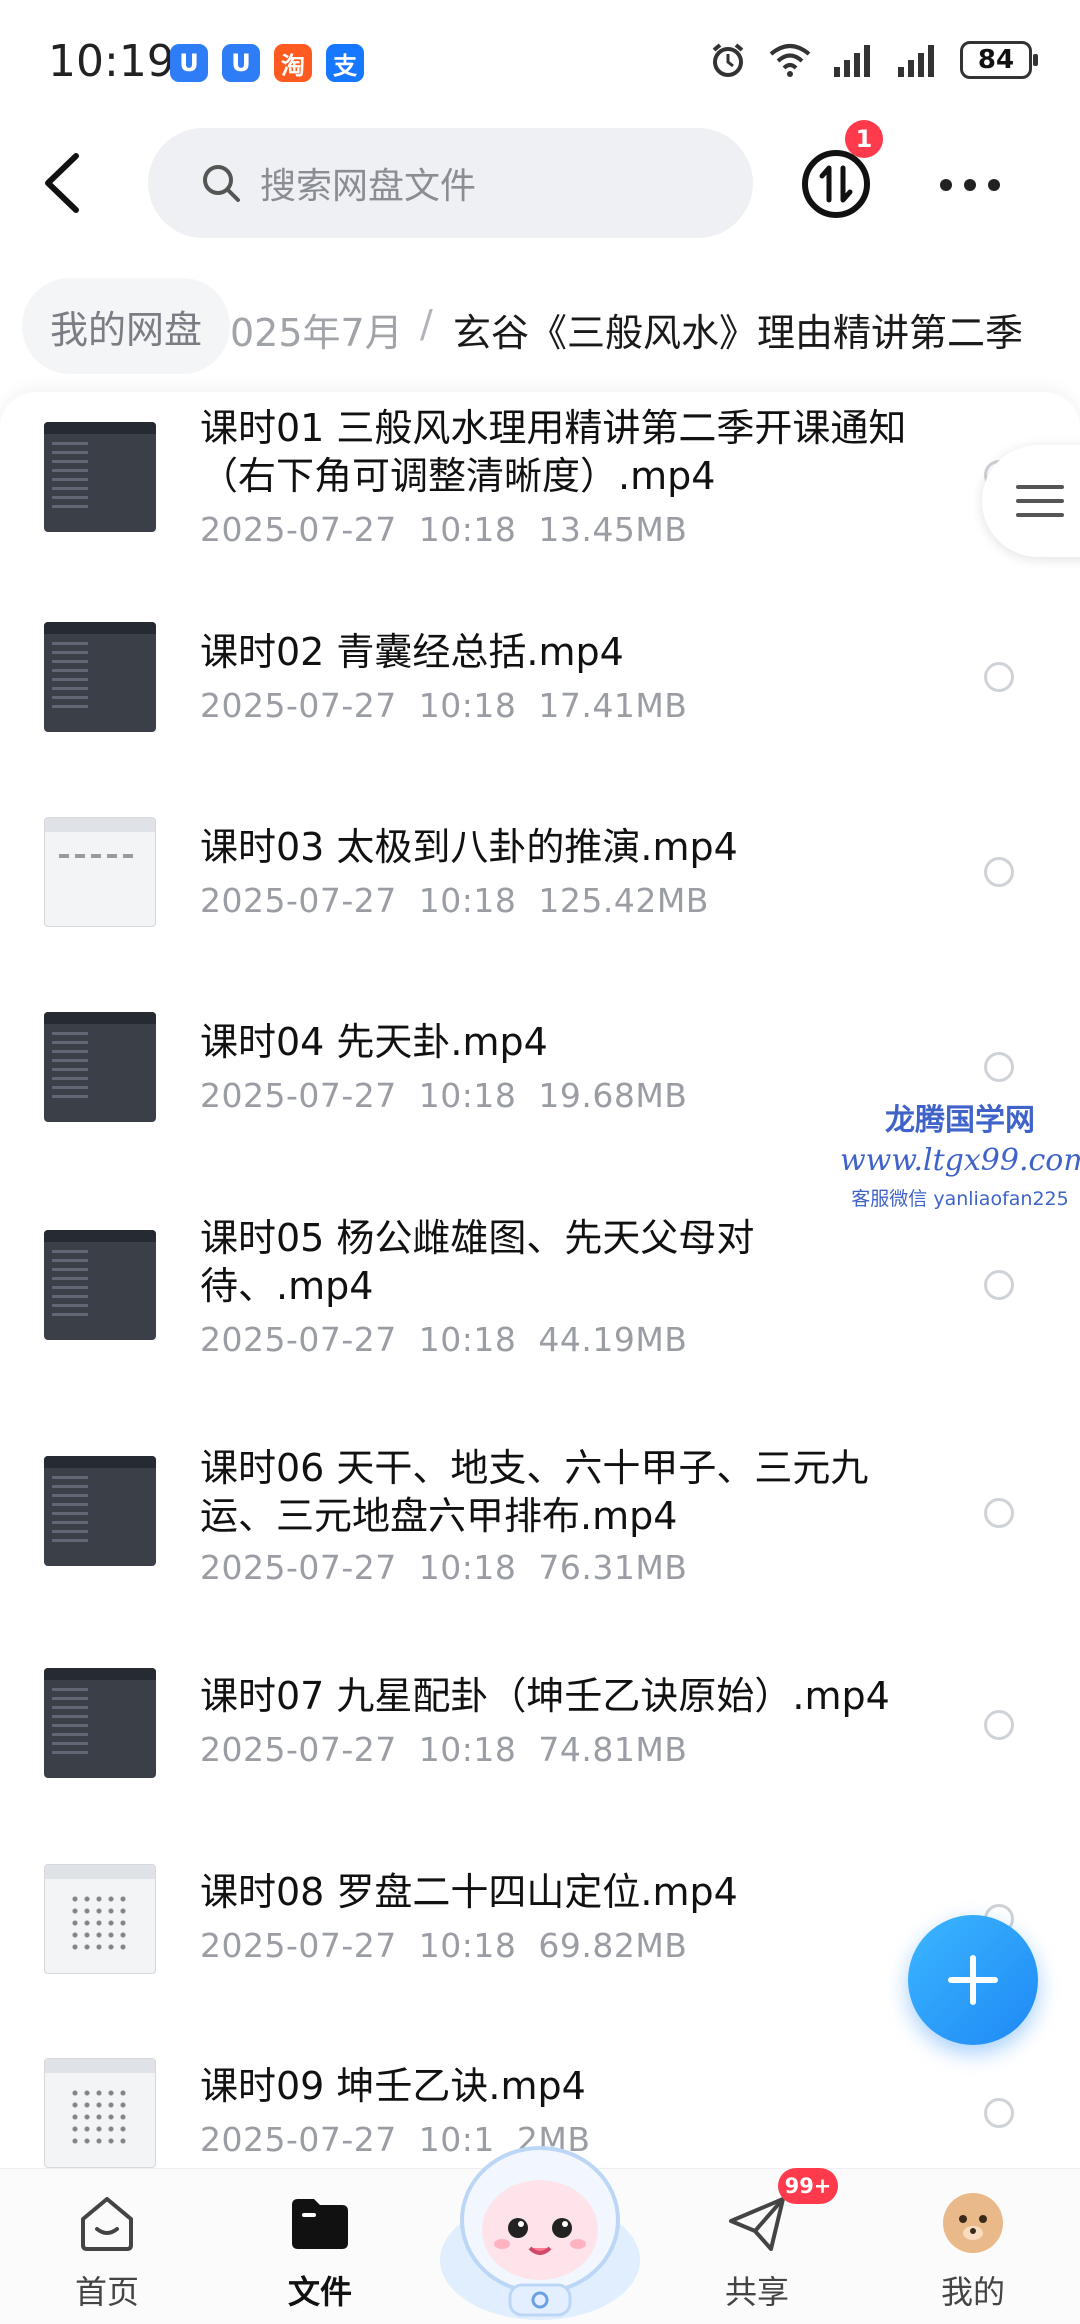  I want to click on file-name: 课时03 太极到八卦的推演.mp4, so click(469, 847).